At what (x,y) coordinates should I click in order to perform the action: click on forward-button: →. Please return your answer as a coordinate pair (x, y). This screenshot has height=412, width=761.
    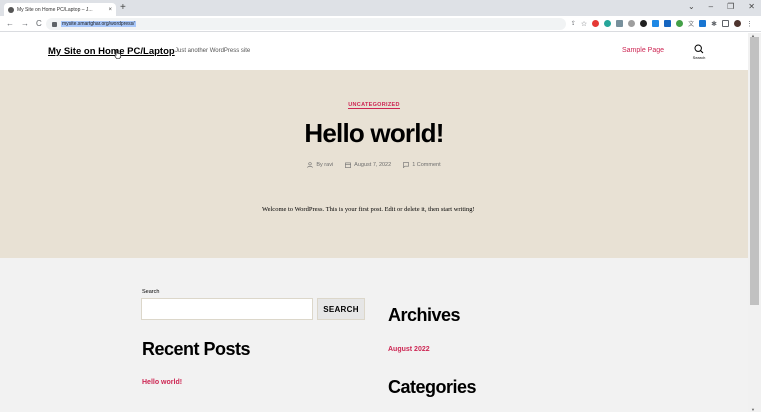
    Looking at the image, I should click on (25, 23).